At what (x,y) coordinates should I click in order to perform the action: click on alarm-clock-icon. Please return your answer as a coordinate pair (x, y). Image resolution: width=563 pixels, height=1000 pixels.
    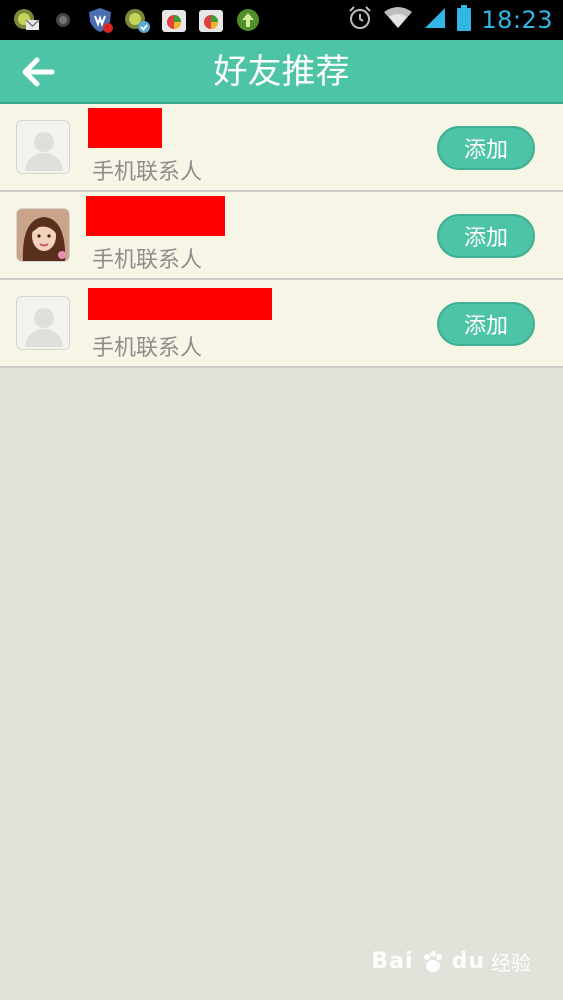
    Looking at the image, I should click on (360, 20).